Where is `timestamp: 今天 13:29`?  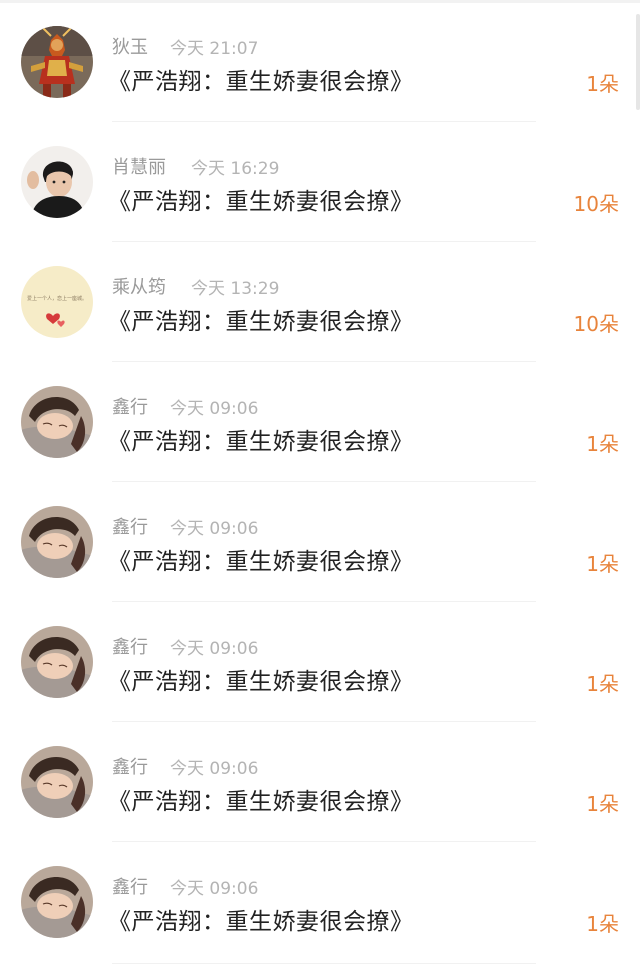
timestamp: 今天 13:29 is located at coordinates (235, 289).